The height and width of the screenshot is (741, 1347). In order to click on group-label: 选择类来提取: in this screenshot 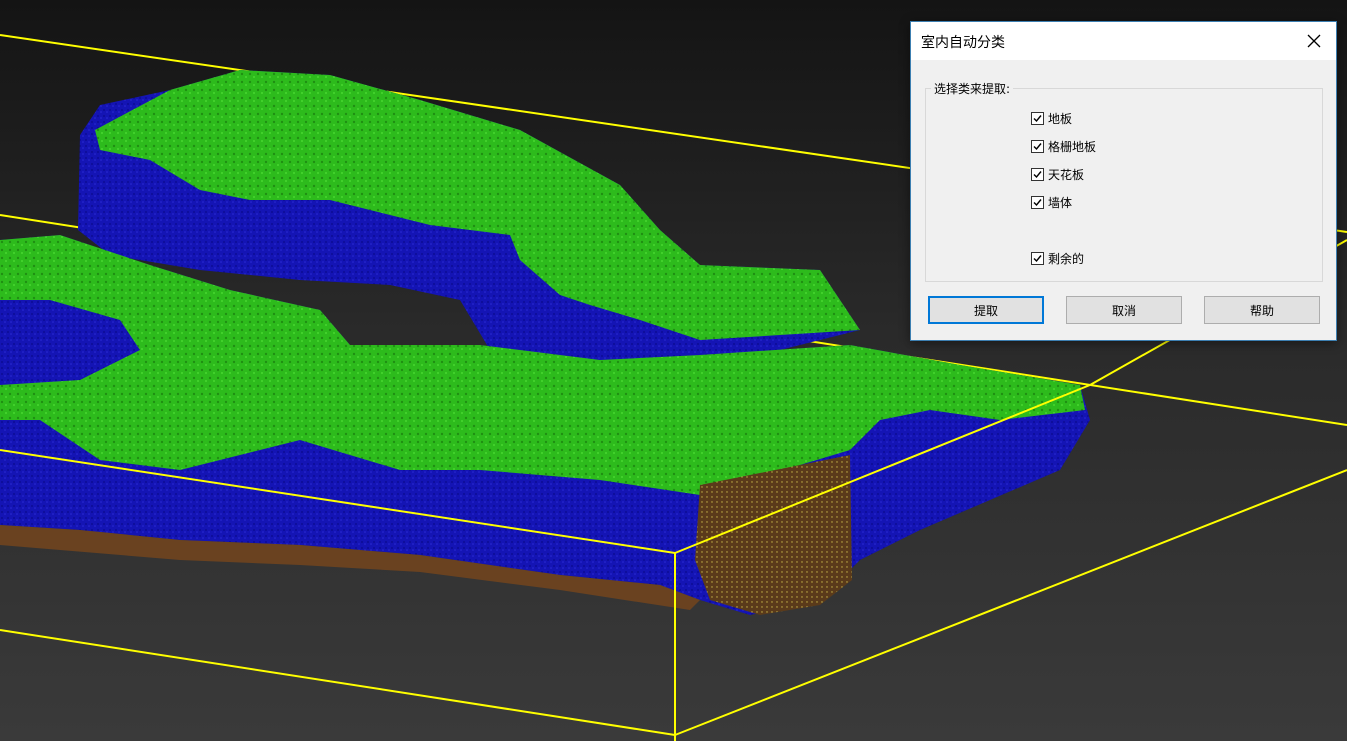, I will do `click(972, 88)`.